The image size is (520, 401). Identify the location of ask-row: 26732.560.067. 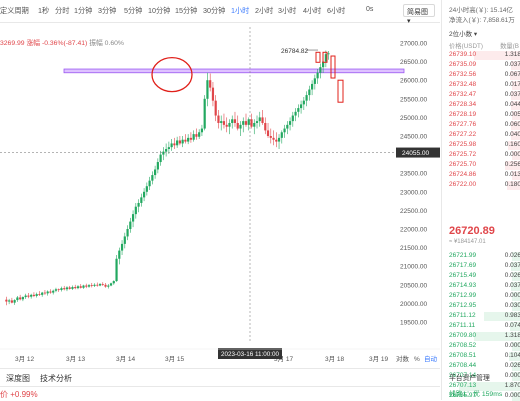
(484, 75).